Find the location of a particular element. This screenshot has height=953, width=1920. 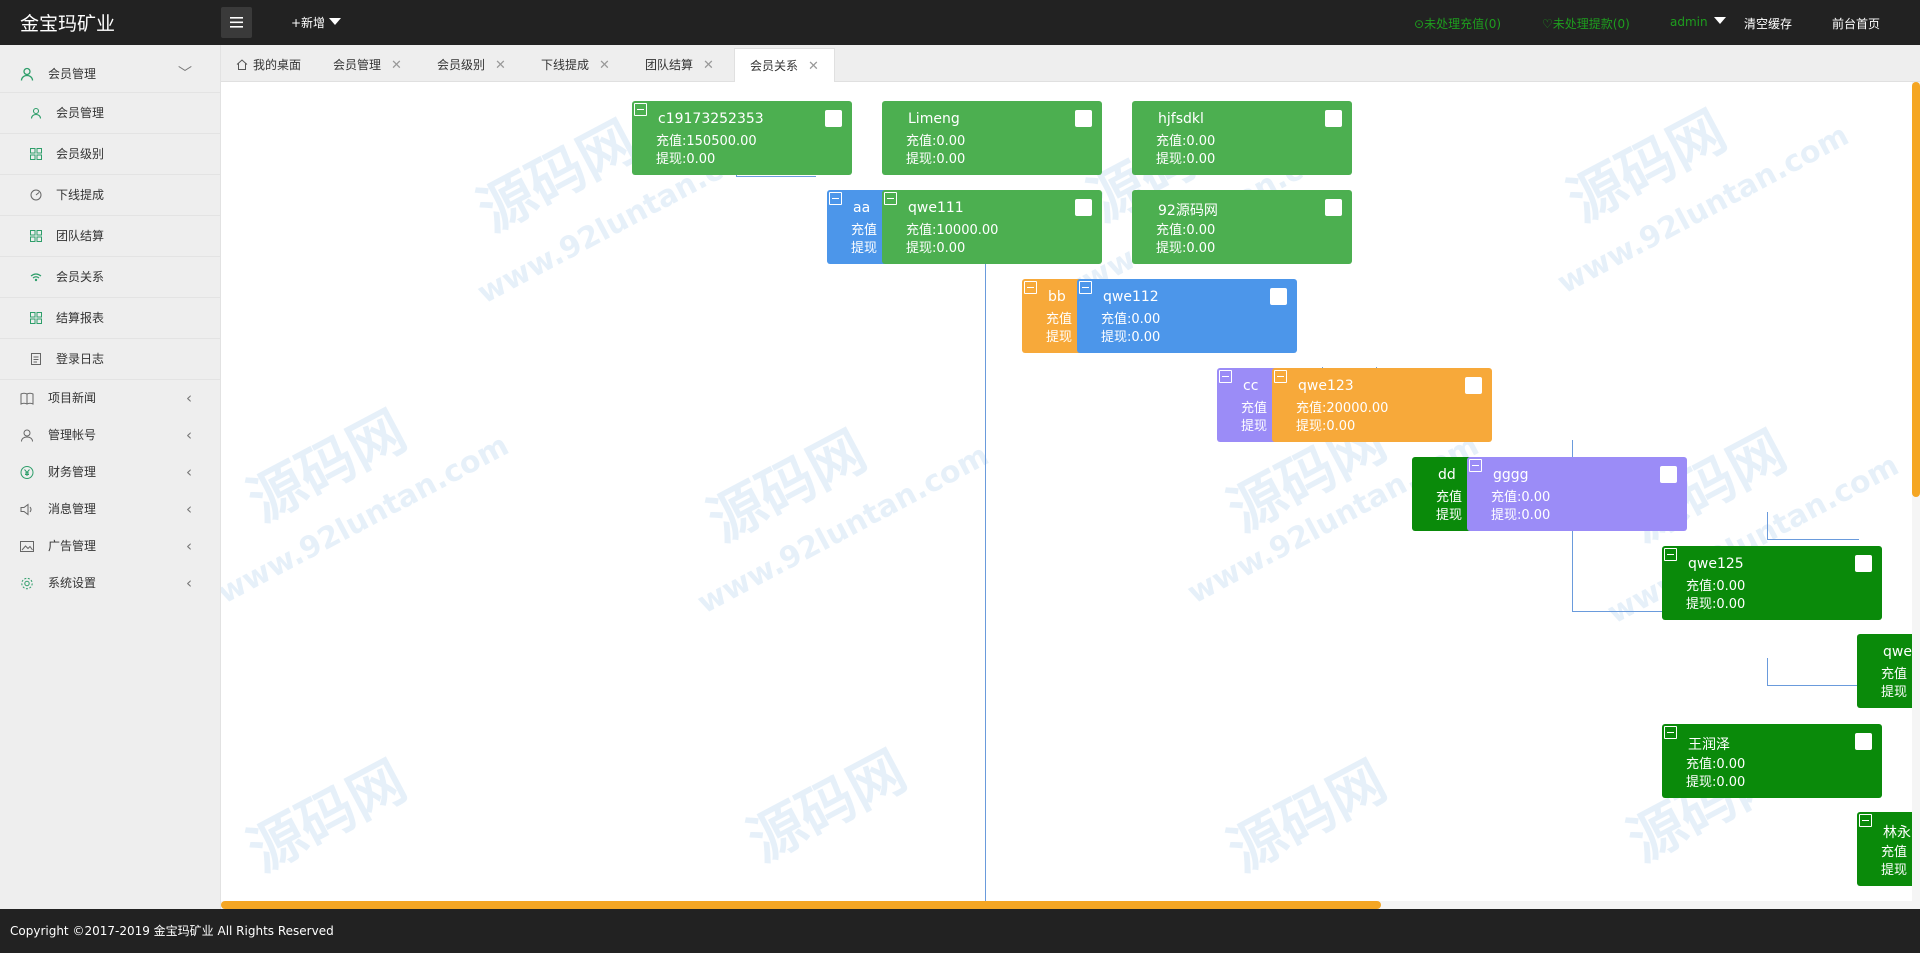

sidebar-item-login-log: 登录日志 is located at coordinates (110, 359).